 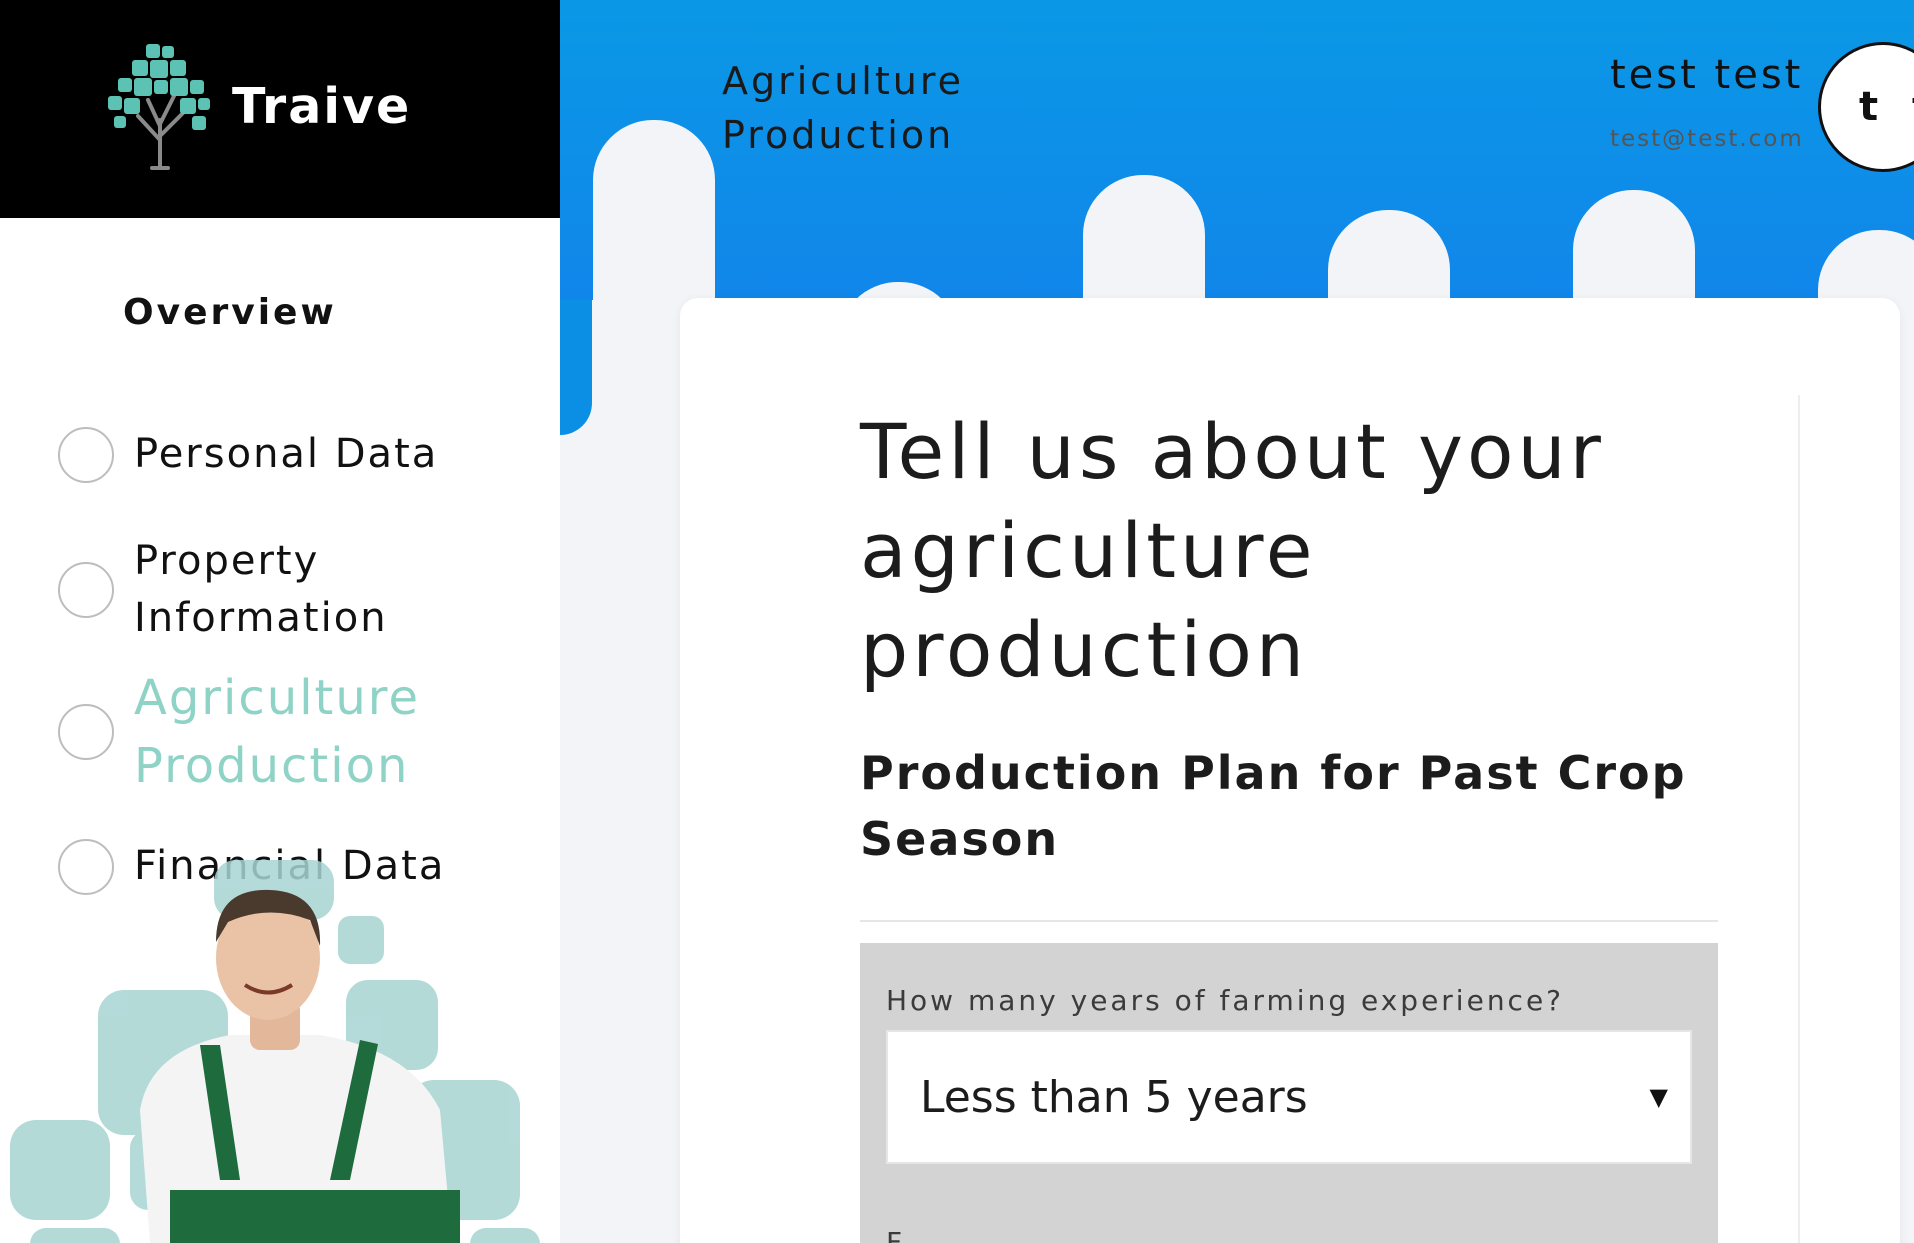 I want to click on step-label: Property Information, so click(x=261, y=589).